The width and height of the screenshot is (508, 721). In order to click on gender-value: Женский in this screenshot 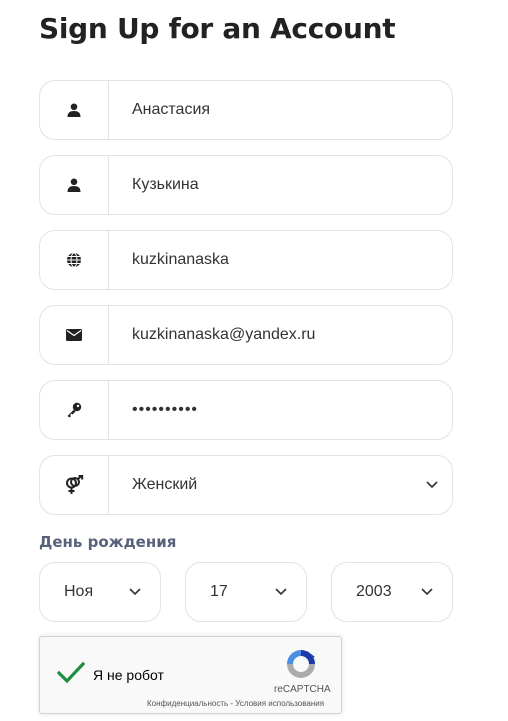, I will do `click(165, 484)`.